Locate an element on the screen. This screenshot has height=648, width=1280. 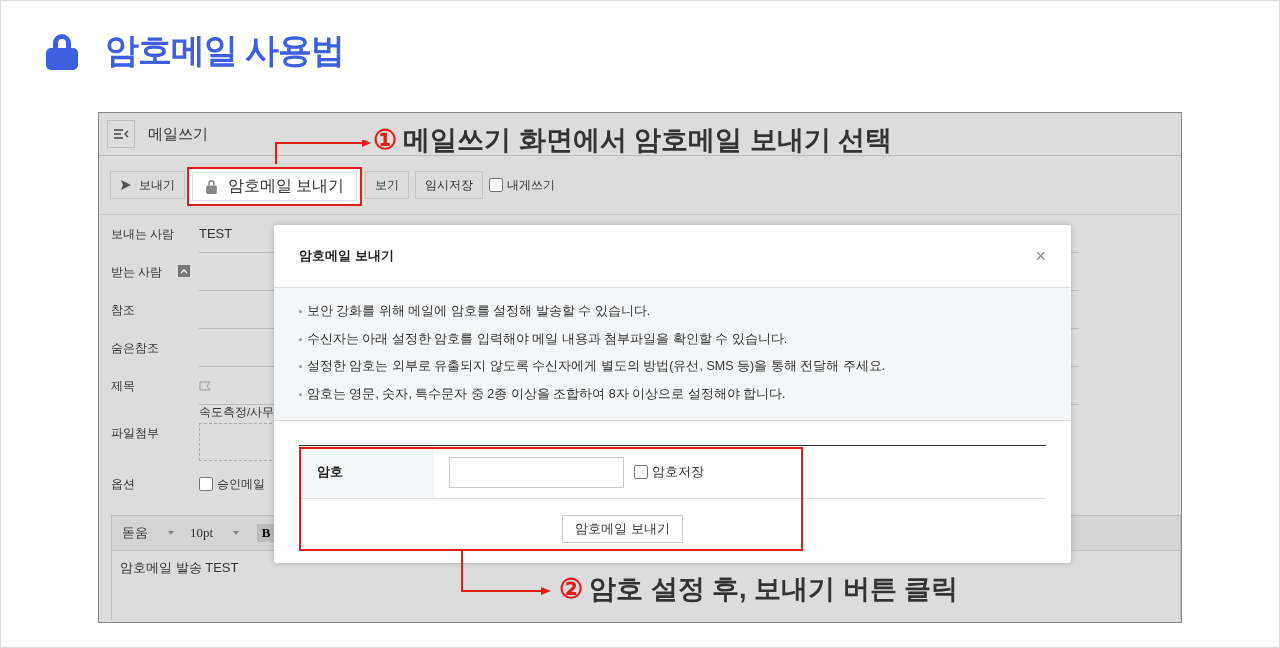
note-text: 수신자는 아래 설정한 암호를 입력해야 메일 내용과 첨부파일을 확인할 수 있습니다. is located at coordinates (547, 339).